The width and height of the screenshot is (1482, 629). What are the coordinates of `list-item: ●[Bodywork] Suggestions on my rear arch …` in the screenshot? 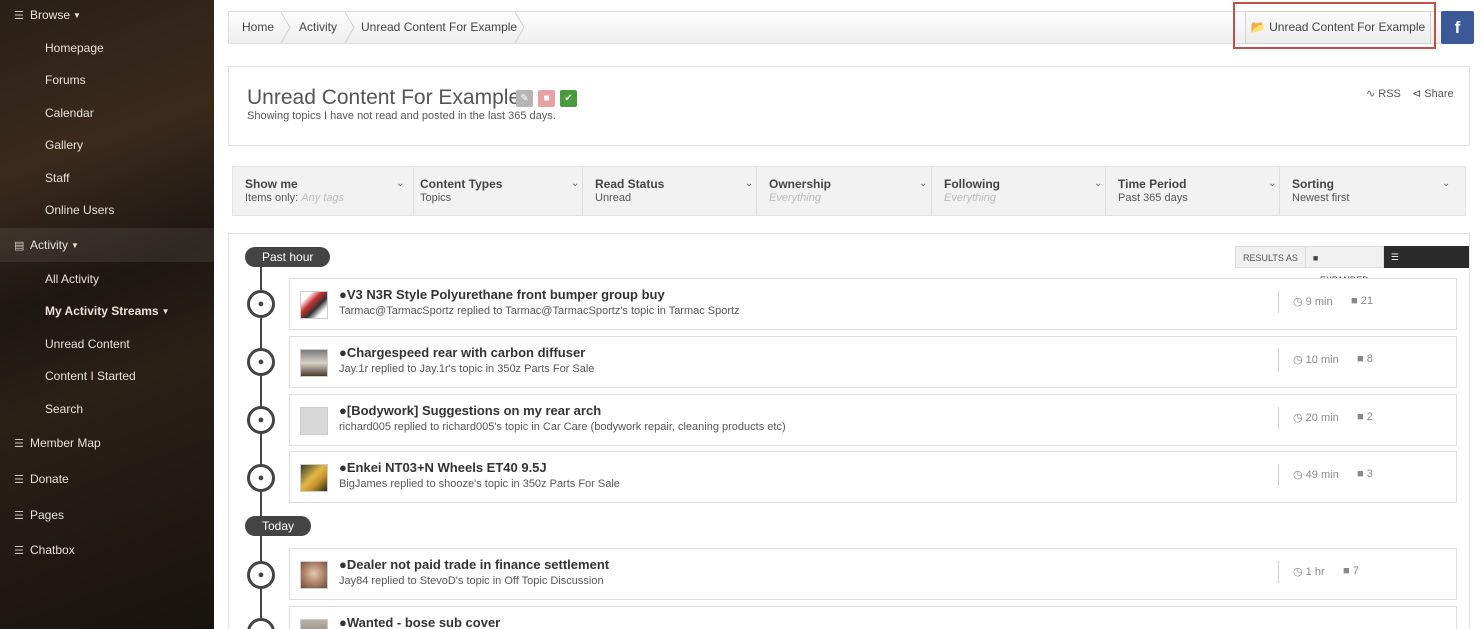 It's located at (873, 420).